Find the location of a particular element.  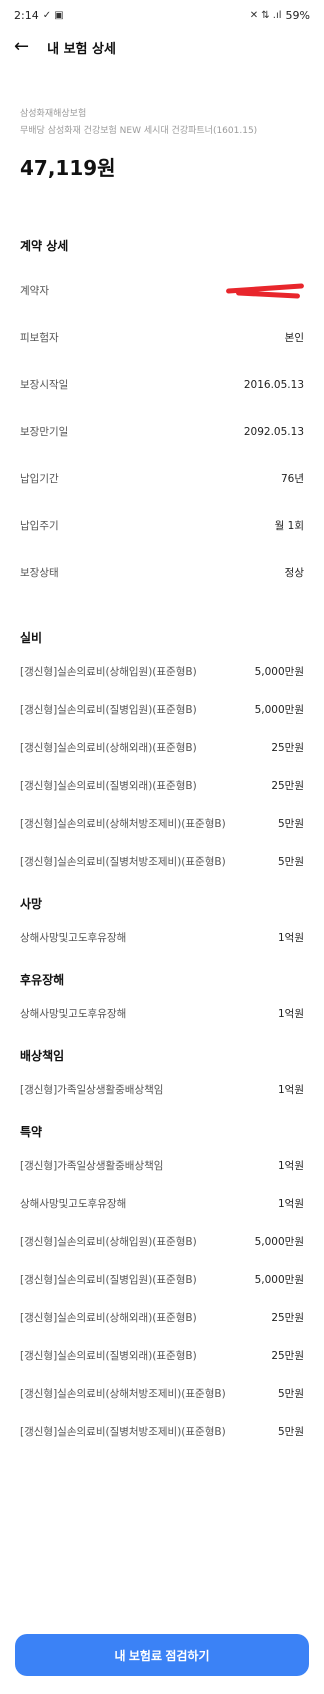

redacted-value is located at coordinates (264, 291).